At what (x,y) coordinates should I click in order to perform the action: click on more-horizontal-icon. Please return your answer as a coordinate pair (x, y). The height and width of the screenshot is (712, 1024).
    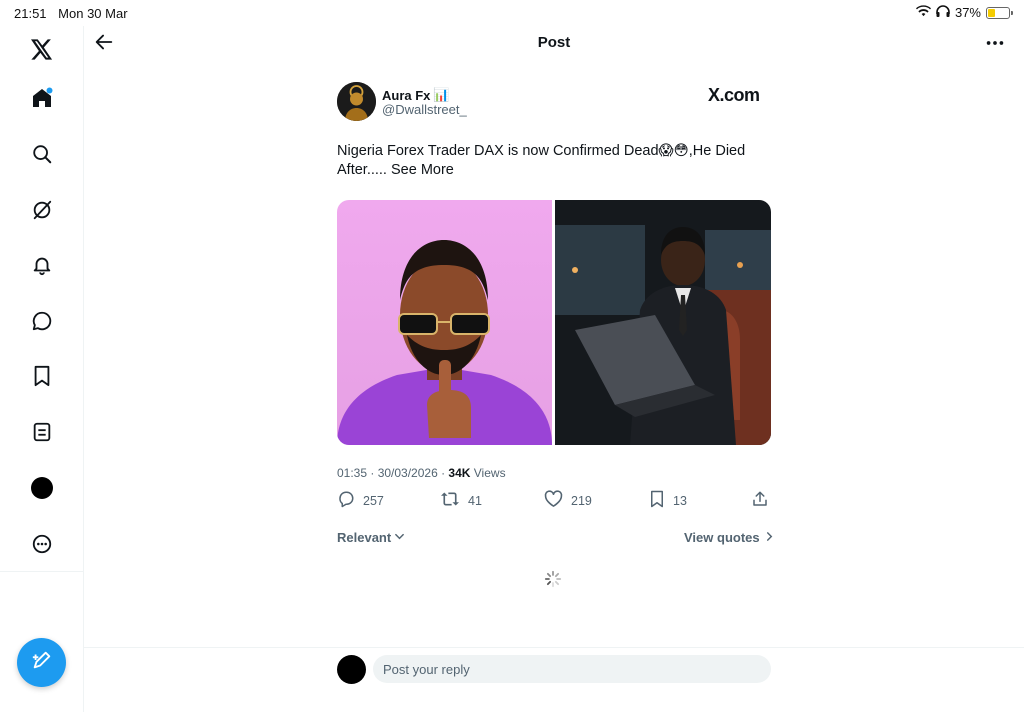
    Looking at the image, I should click on (995, 48).